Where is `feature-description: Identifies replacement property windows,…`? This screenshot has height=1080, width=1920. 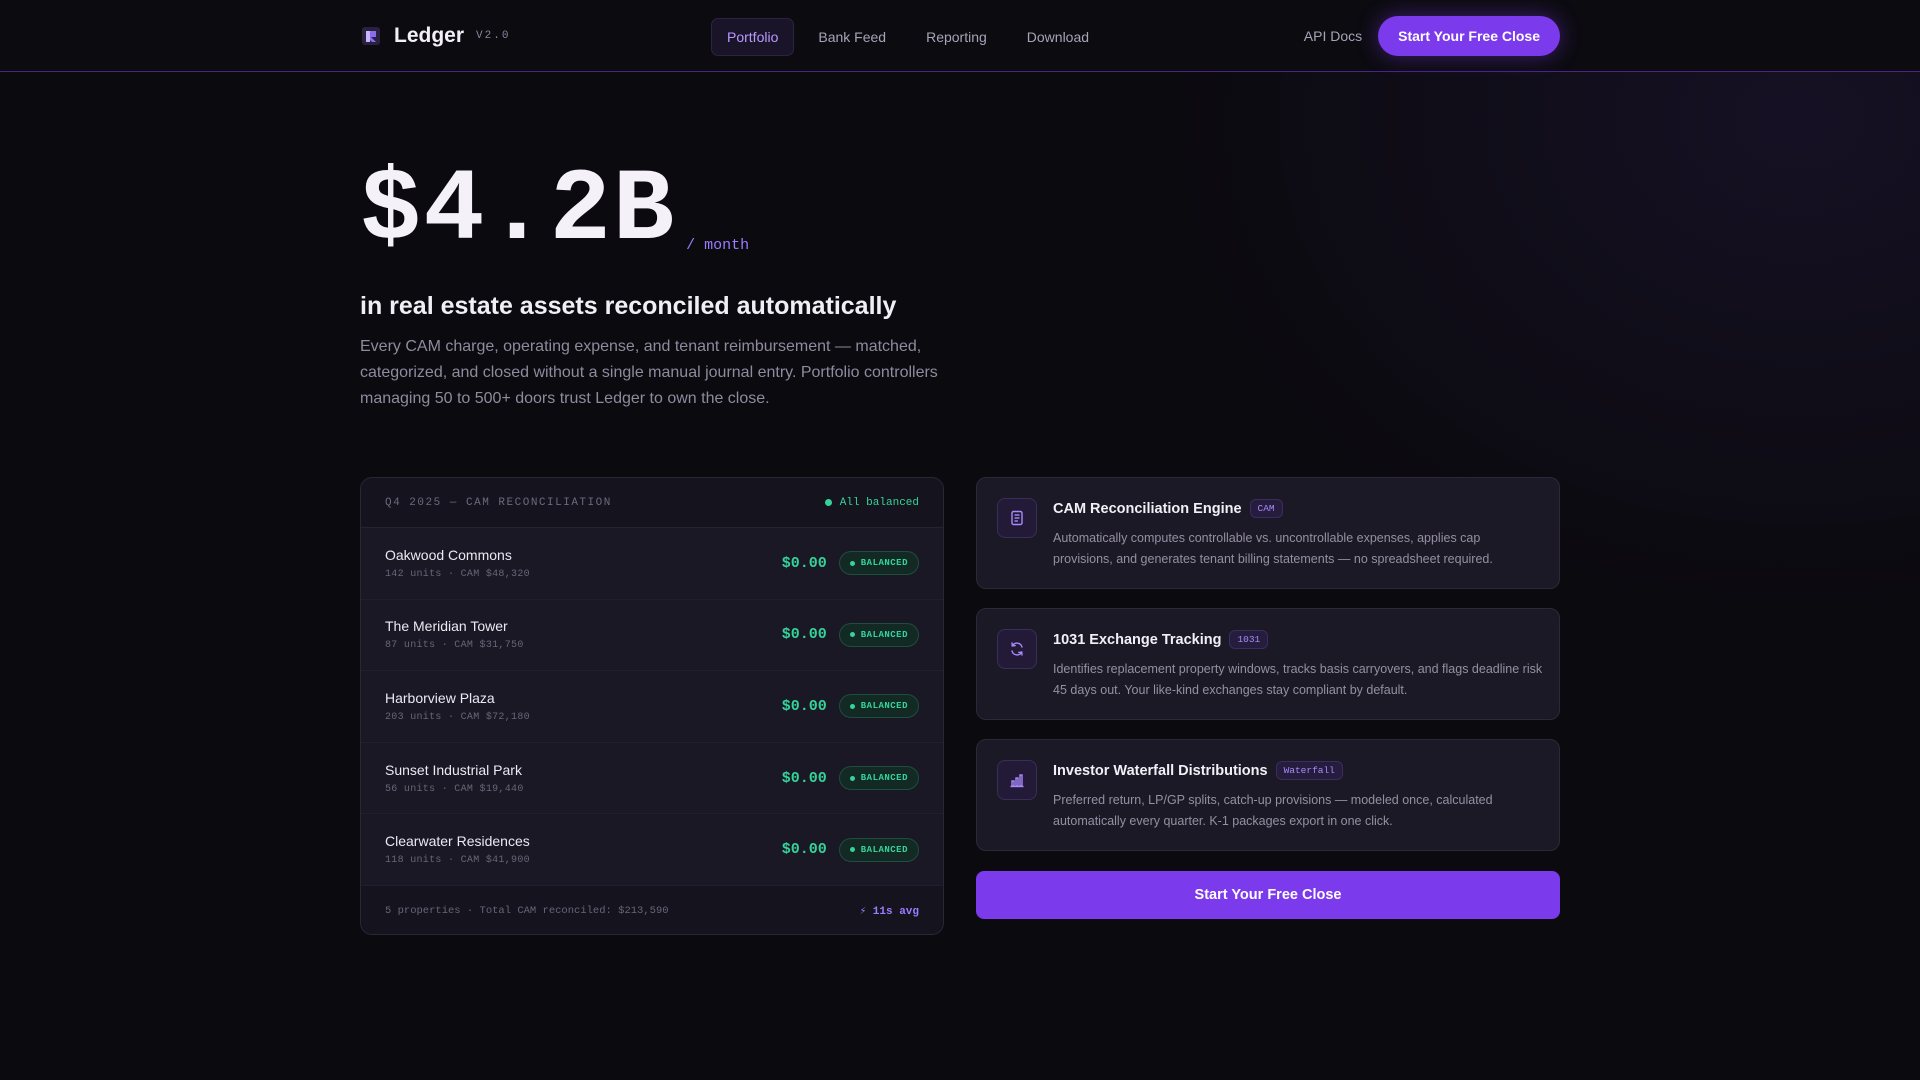
feature-description: Identifies replacement property windows,… is located at coordinates (1298, 679).